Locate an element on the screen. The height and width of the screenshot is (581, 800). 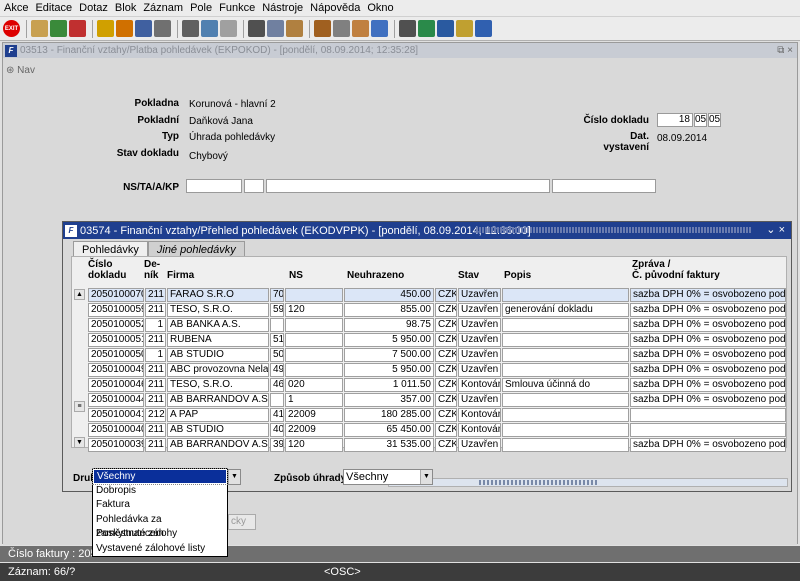
save-icon is located at coordinates (58, 28).